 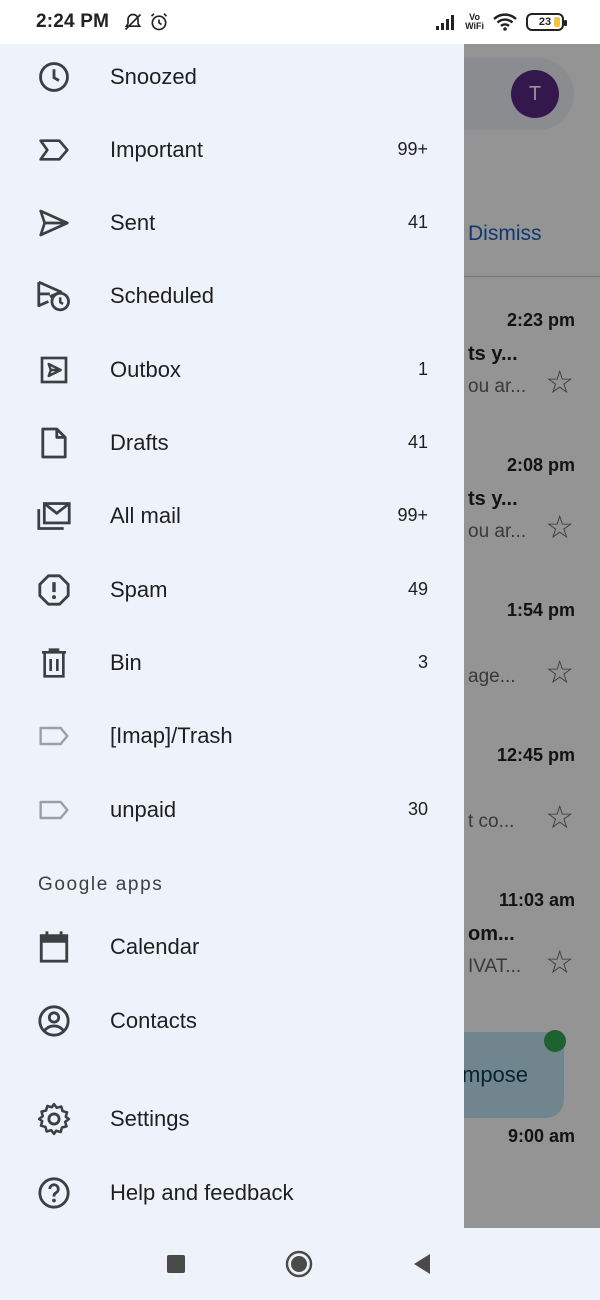 What do you see at coordinates (417, 809) in the screenshot?
I see `drawer-item-count: 30` at bounding box center [417, 809].